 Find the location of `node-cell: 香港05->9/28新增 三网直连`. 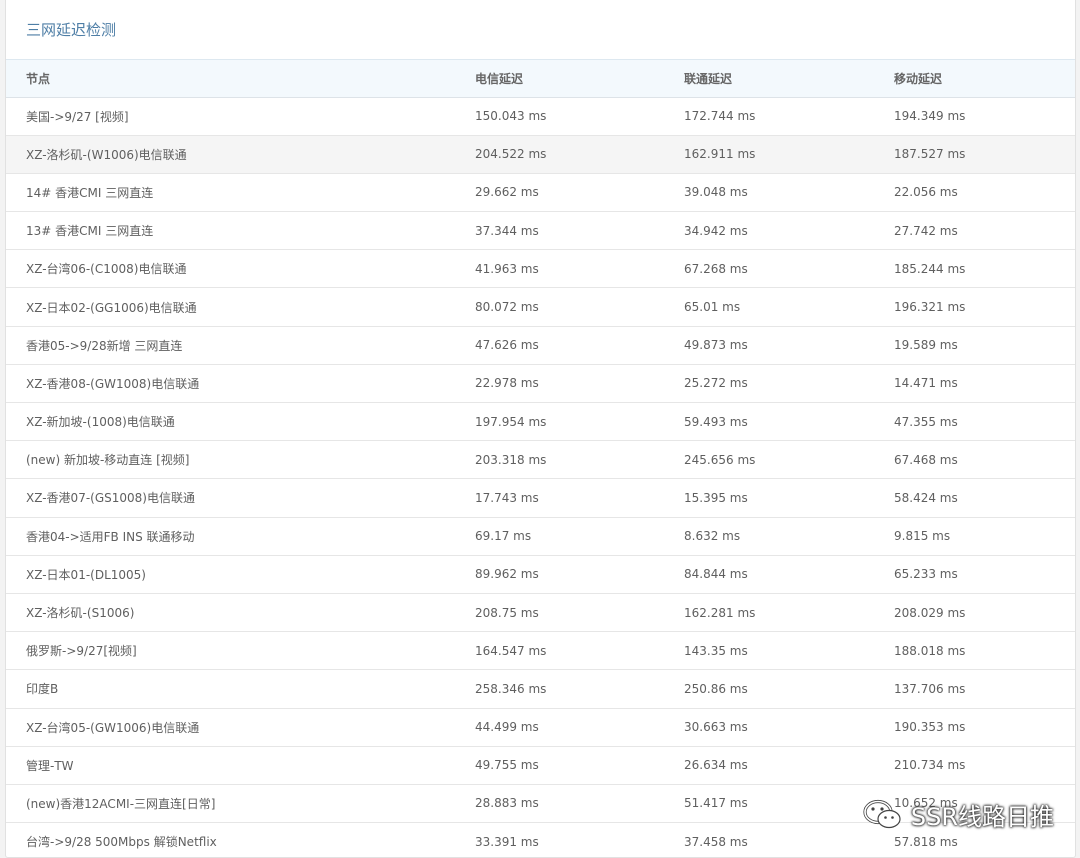

node-cell: 香港05->9/28新增 三网直连 is located at coordinates (230, 345).